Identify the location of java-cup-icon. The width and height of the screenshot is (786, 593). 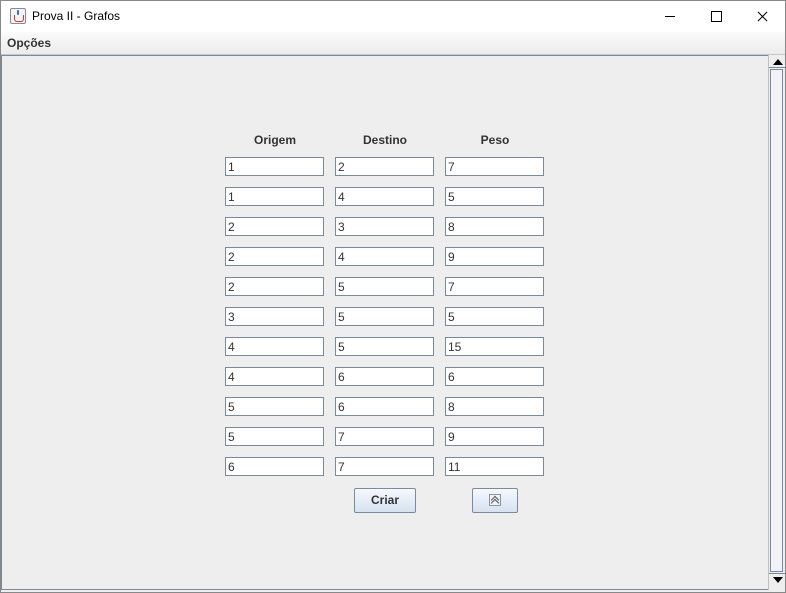
(18, 16).